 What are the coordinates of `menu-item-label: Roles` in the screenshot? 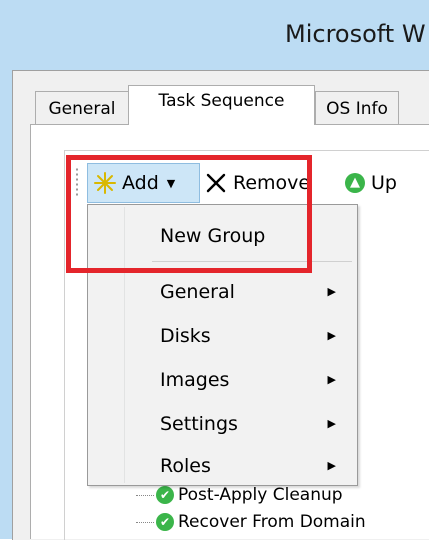 It's located at (185, 466).